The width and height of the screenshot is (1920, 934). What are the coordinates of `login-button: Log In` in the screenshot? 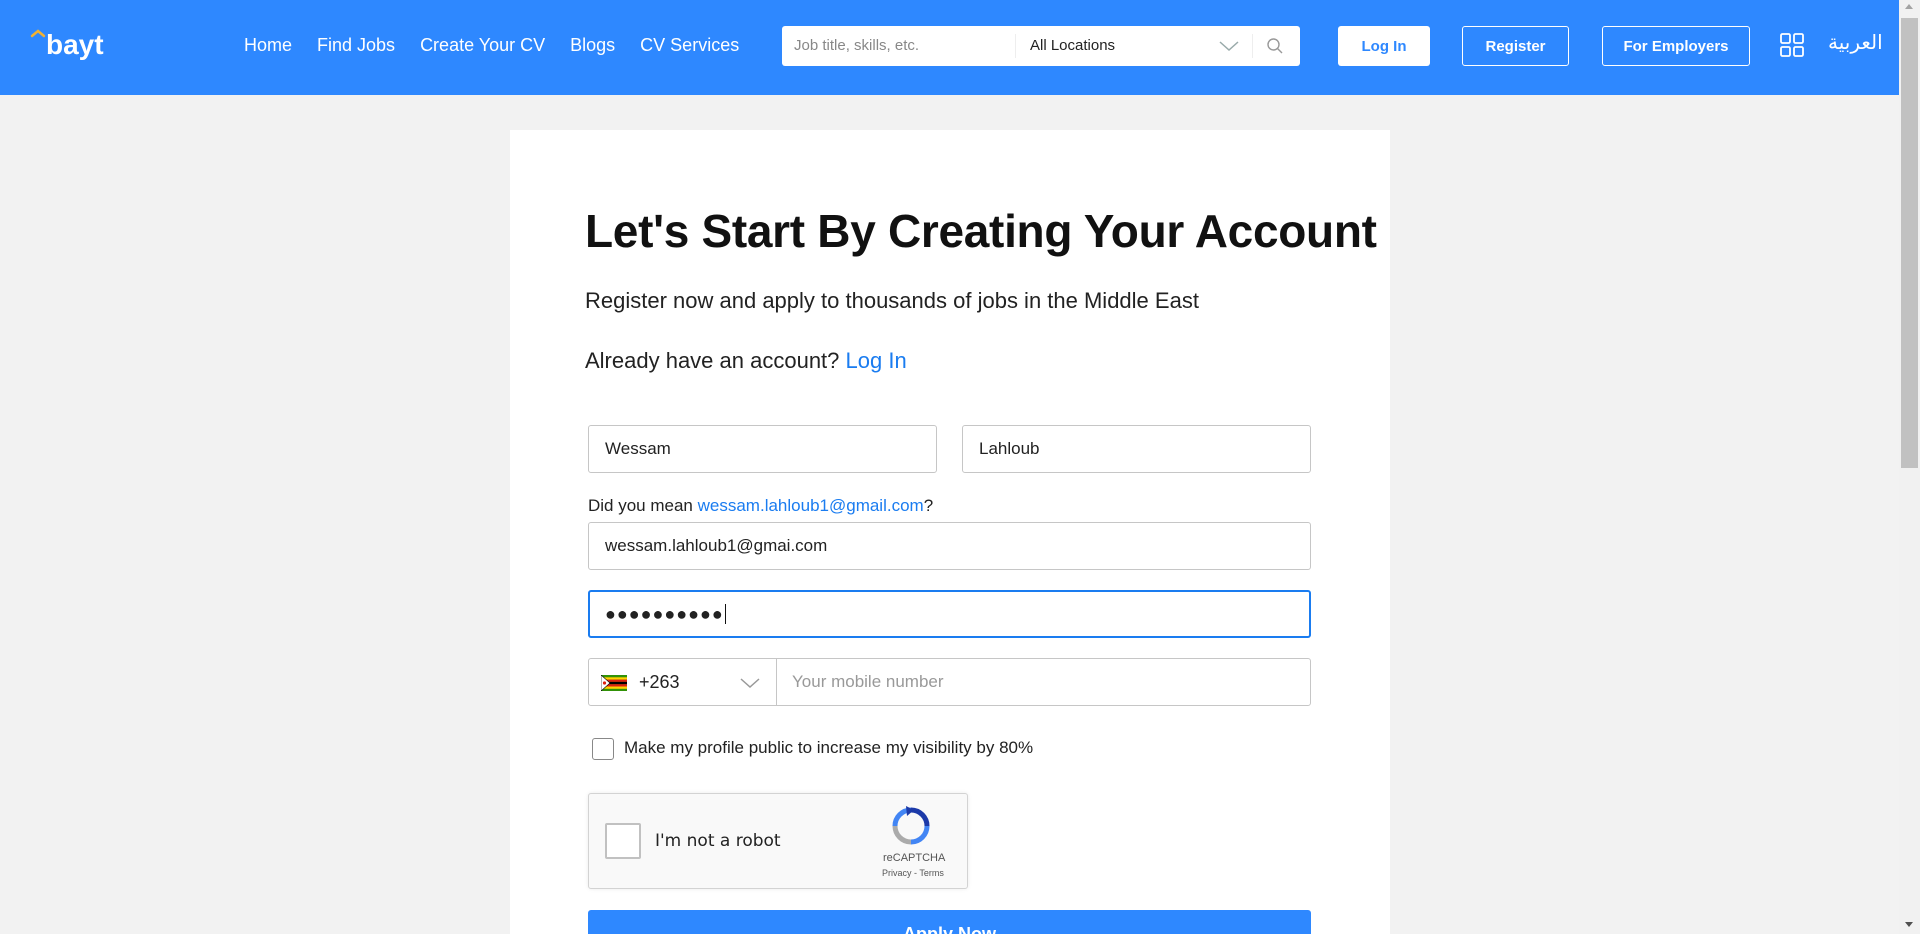 It's located at (1384, 46).